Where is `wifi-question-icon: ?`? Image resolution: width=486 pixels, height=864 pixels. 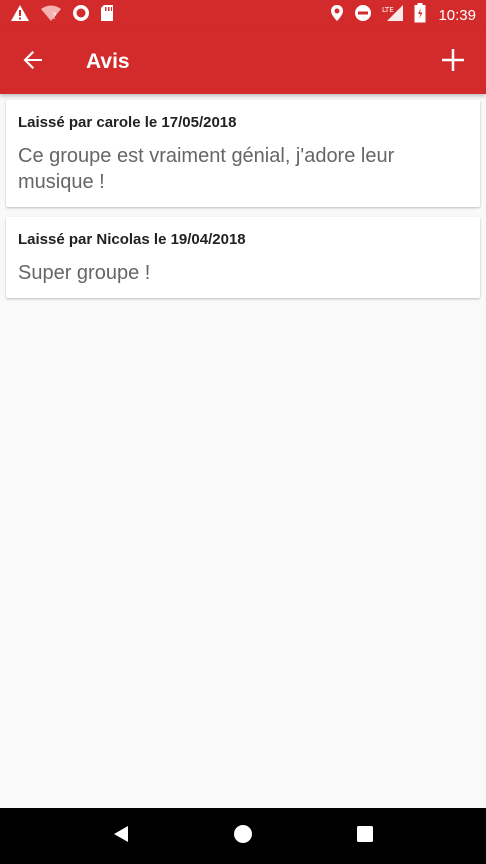
wifi-question-icon: ? is located at coordinates (51, 15).